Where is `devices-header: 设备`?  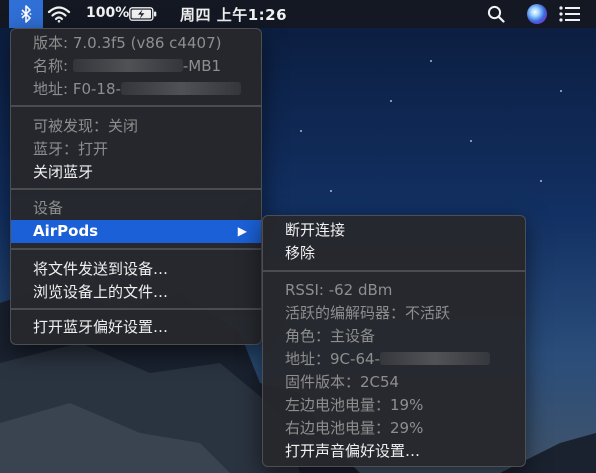 devices-header: 设备 is located at coordinates (48, 208).